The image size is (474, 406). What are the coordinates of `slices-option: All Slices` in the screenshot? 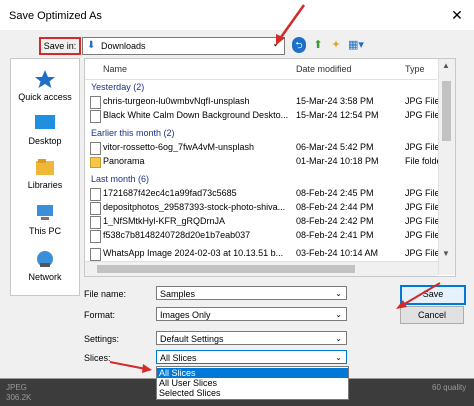 It's located at (252, 373).